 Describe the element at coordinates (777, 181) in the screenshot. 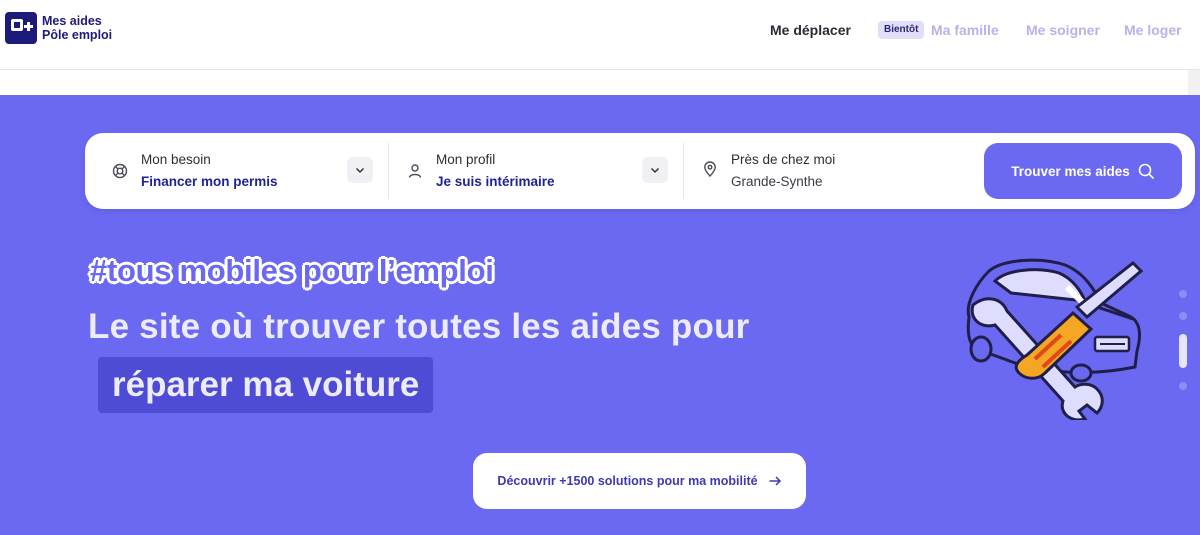

I see `location-value: Grande-Synthe` at that location.